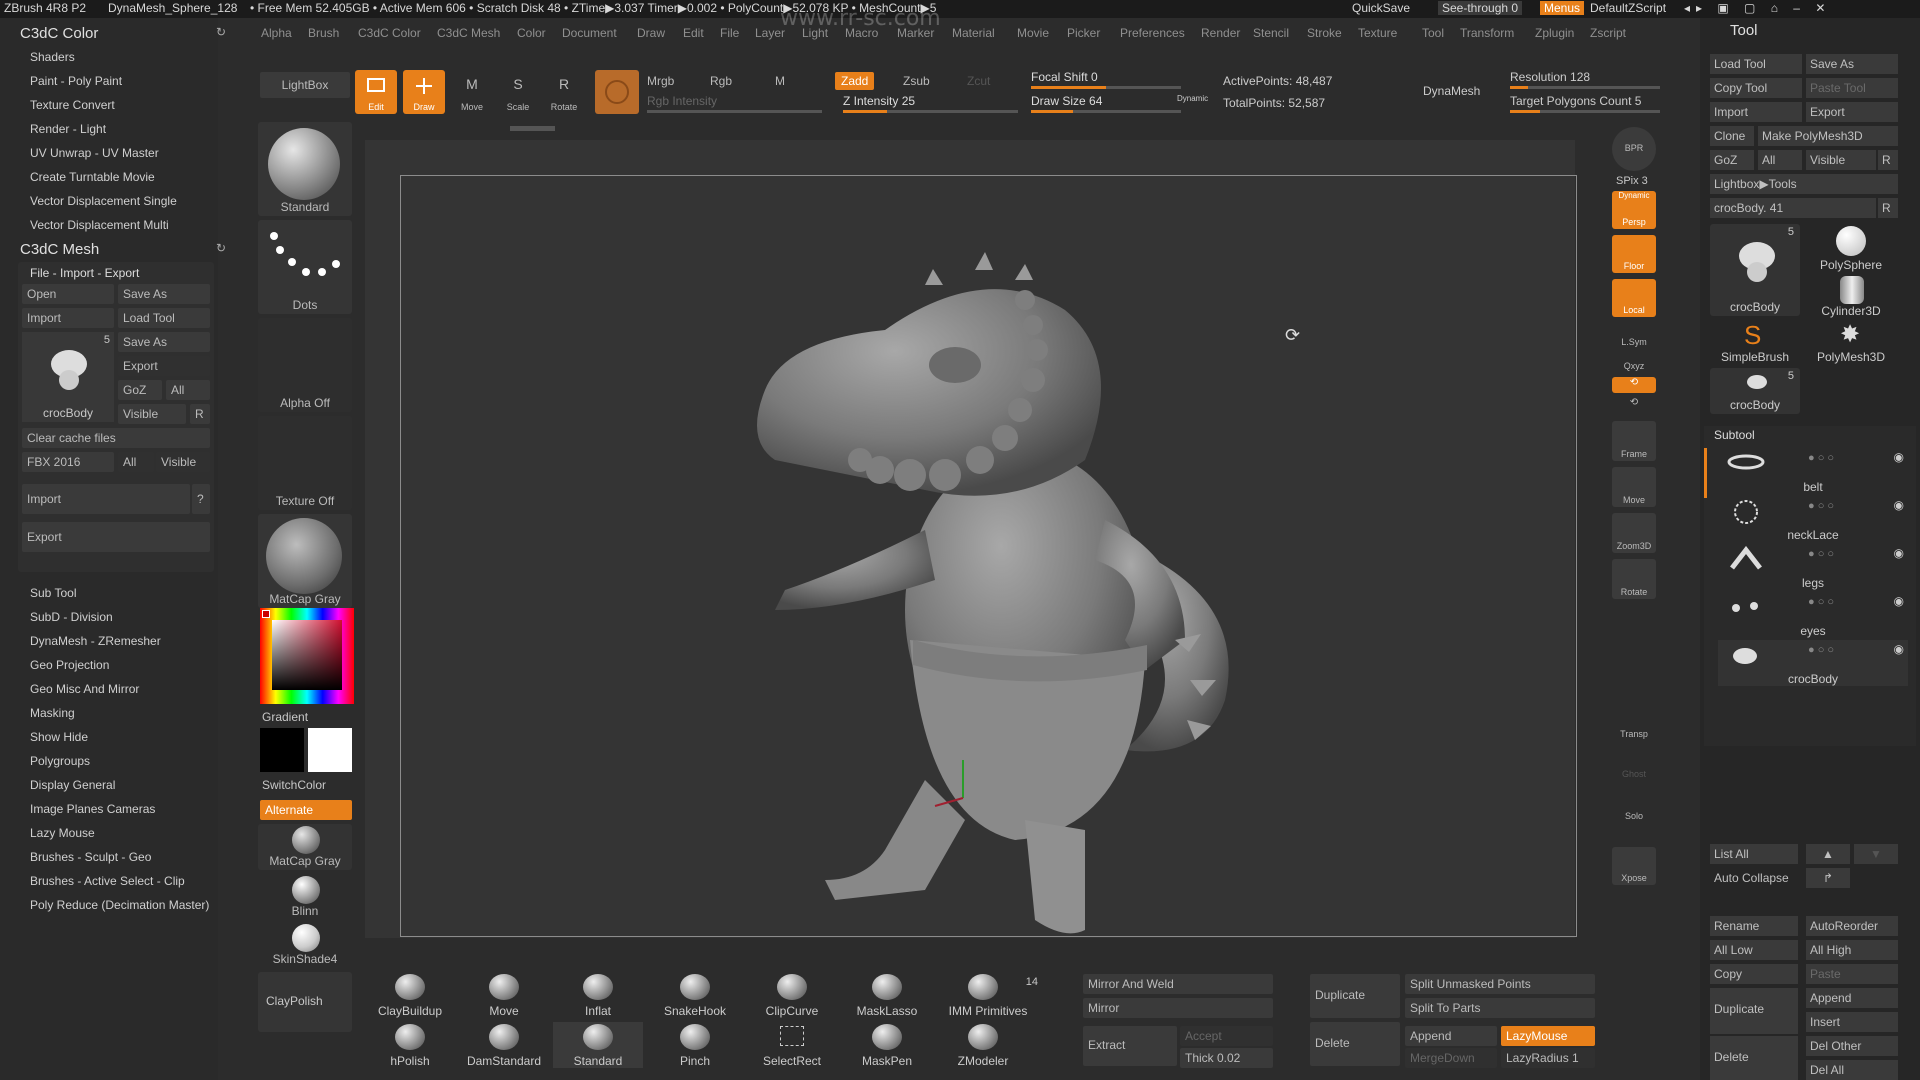 The height and width of the screenshot is (1080, 1920). I want to click on goz-r-button: R, so click(200, 414).